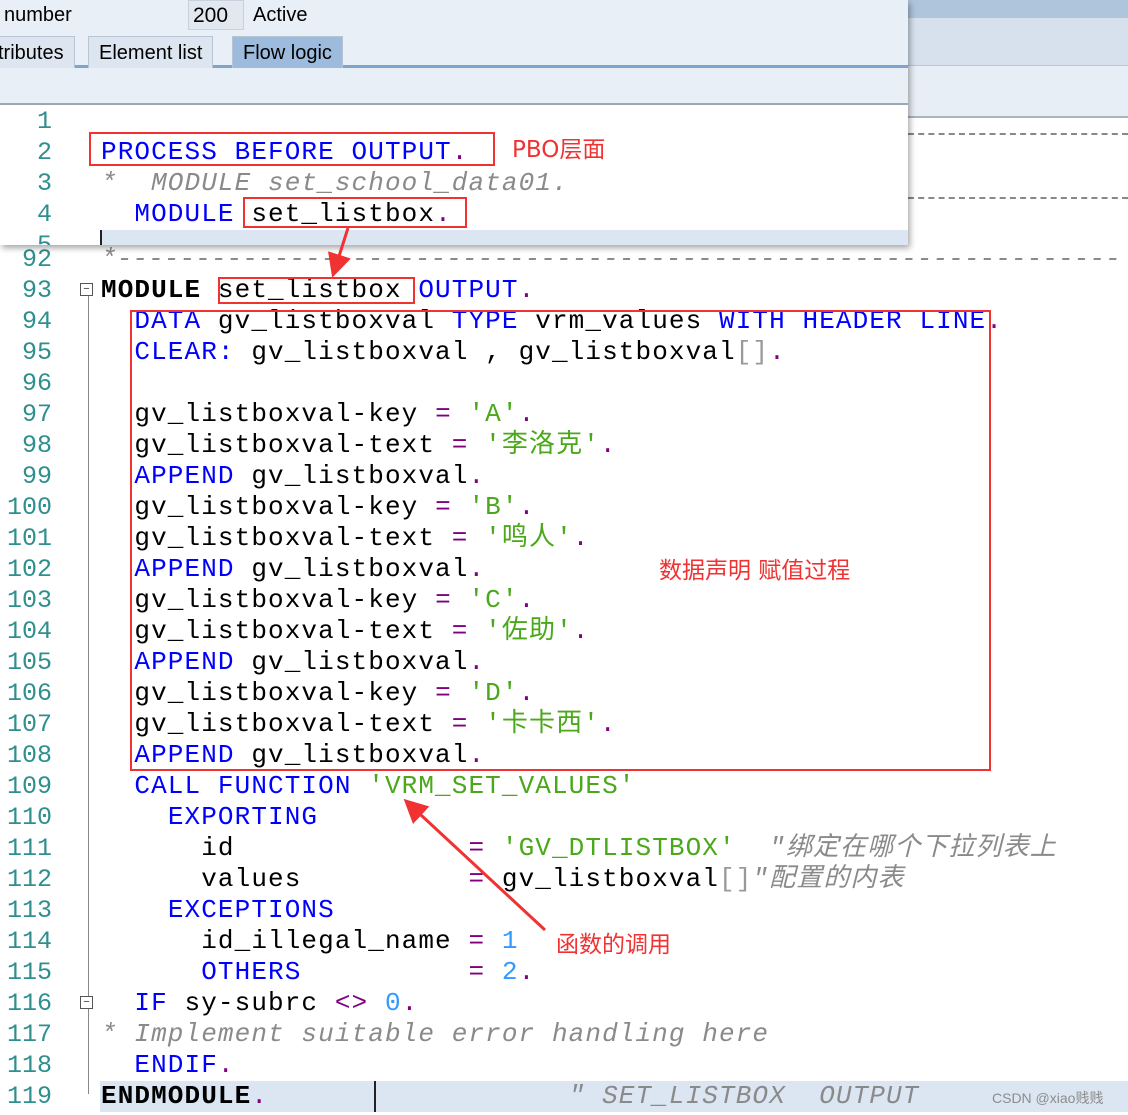  Describe the element at coordinates (437, 579) in the screenshot. I see `annotation-arrows` at that location.